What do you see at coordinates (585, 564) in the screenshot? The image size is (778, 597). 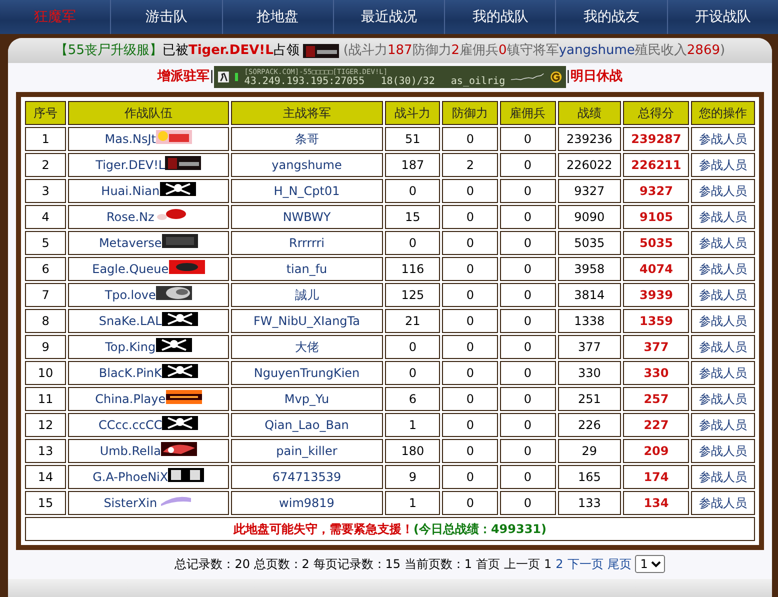 I see `pager-link: 下一页` at bounding box center [585, 564].